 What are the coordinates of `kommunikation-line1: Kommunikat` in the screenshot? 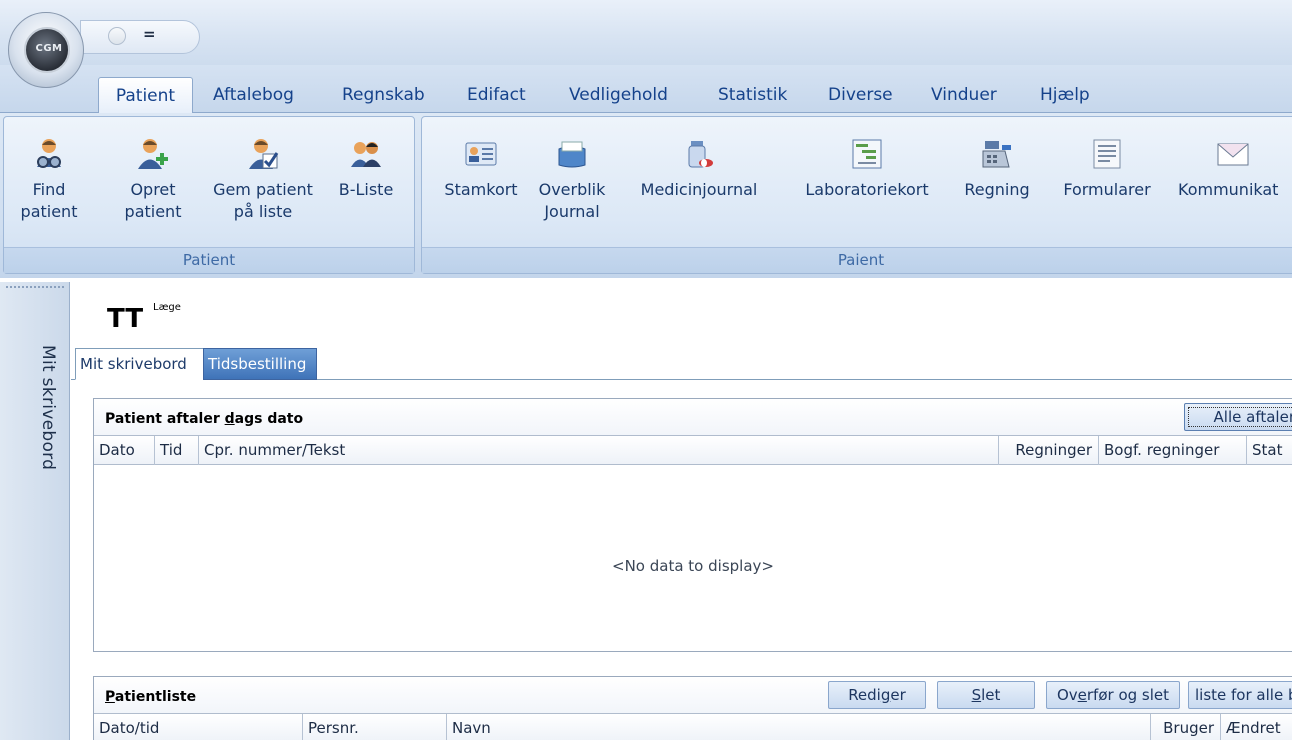 It's located at (1228, 189).